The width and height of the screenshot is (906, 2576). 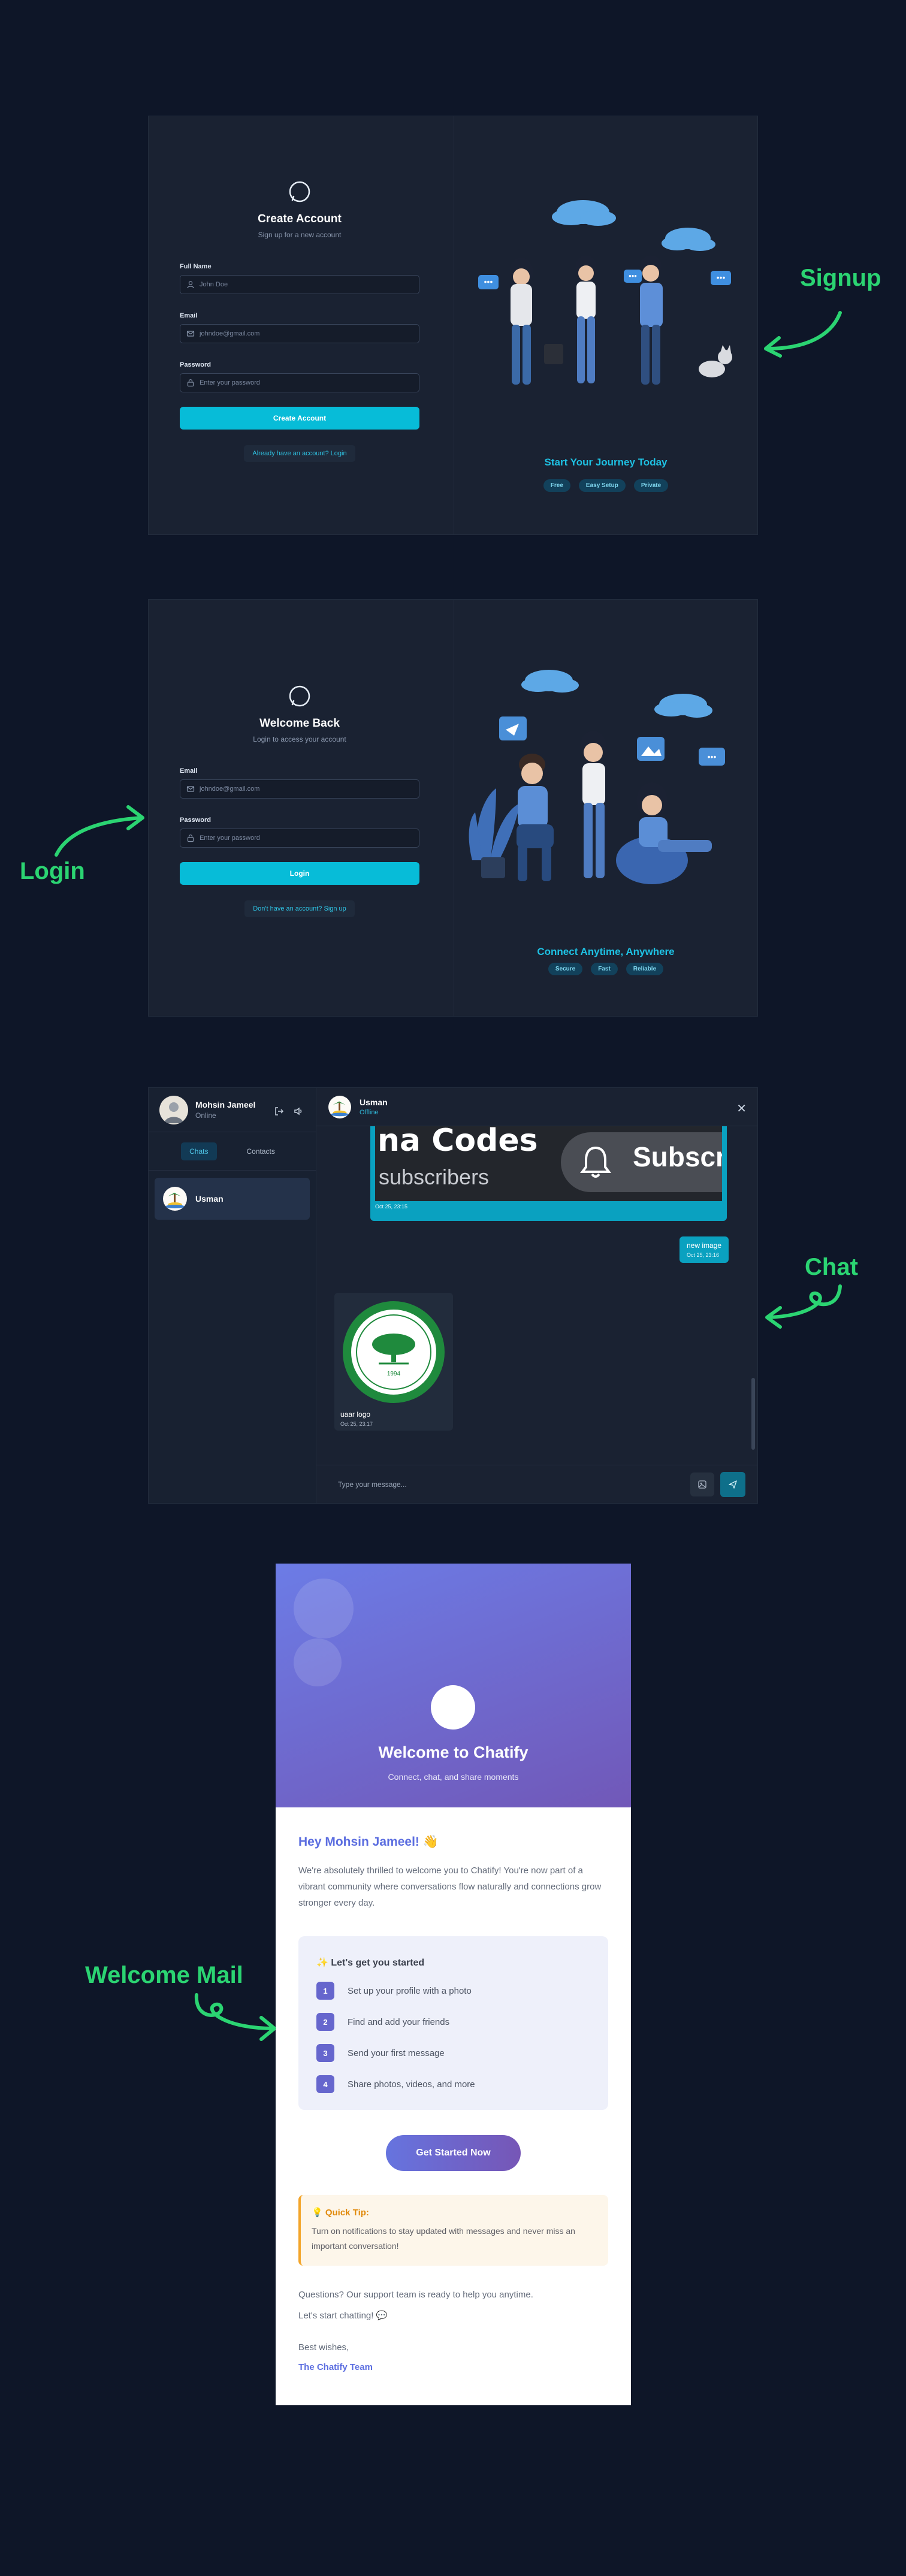 What do you see at coordinates (595, 1162) in the screenshot?
I see `bell-icon` at bounding box center [595, 1162].